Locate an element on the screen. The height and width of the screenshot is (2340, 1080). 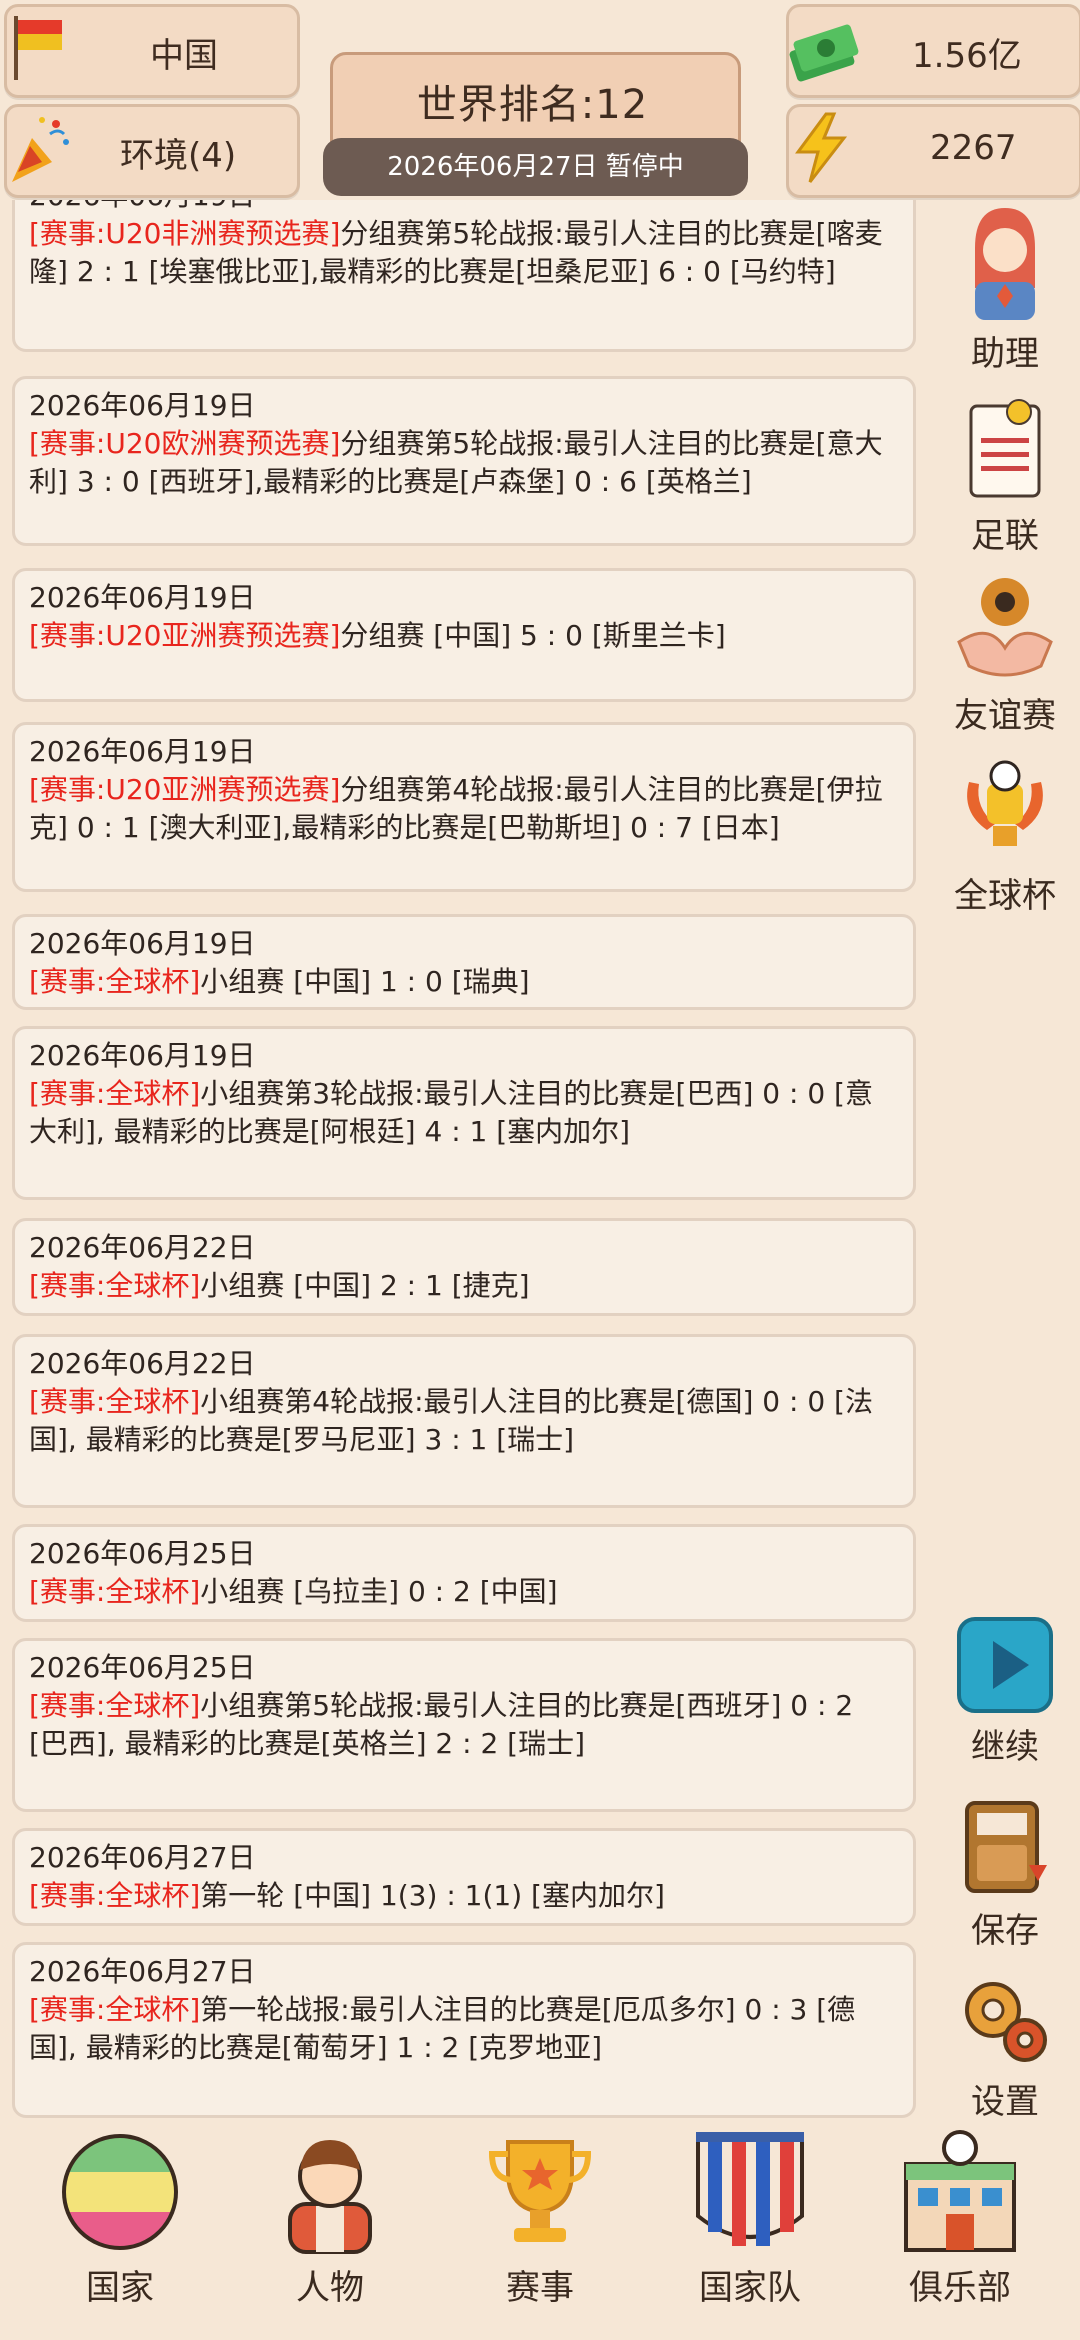
trophy-ball-icon is located at coordinates (1005, 803).